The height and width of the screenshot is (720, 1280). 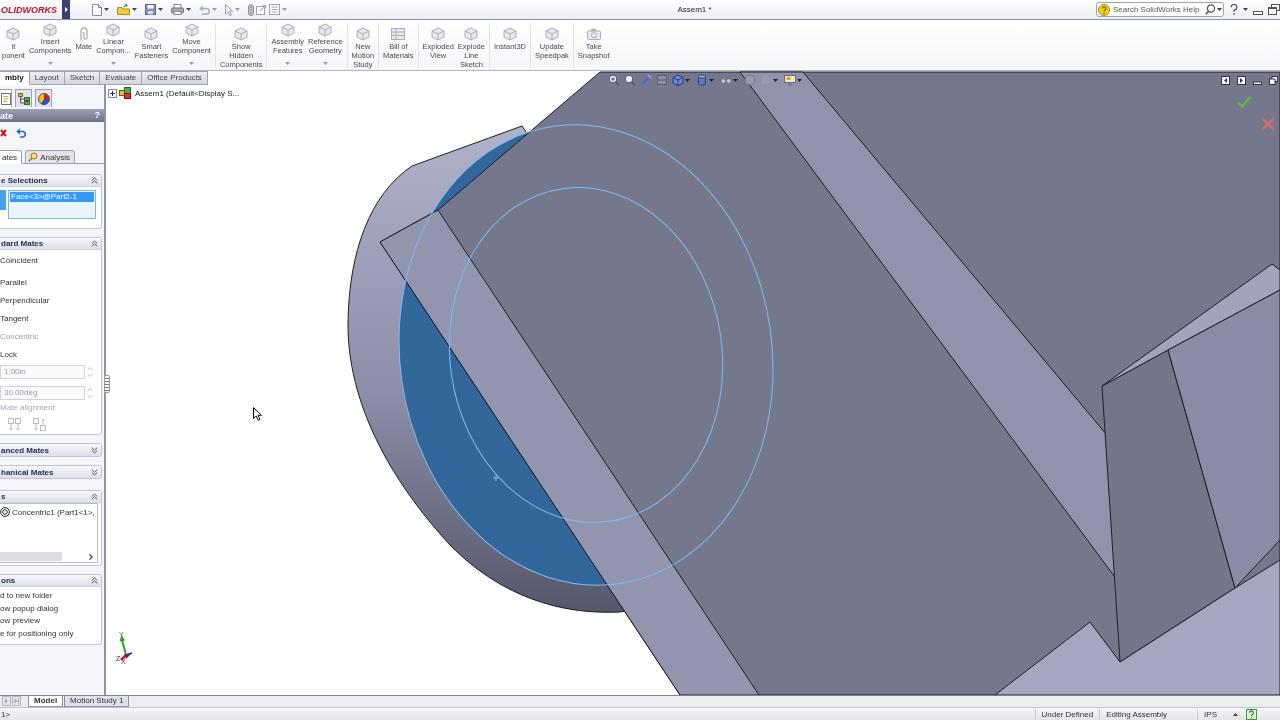 I want to click on caret-up-icon, so click(x=1235, y=714).